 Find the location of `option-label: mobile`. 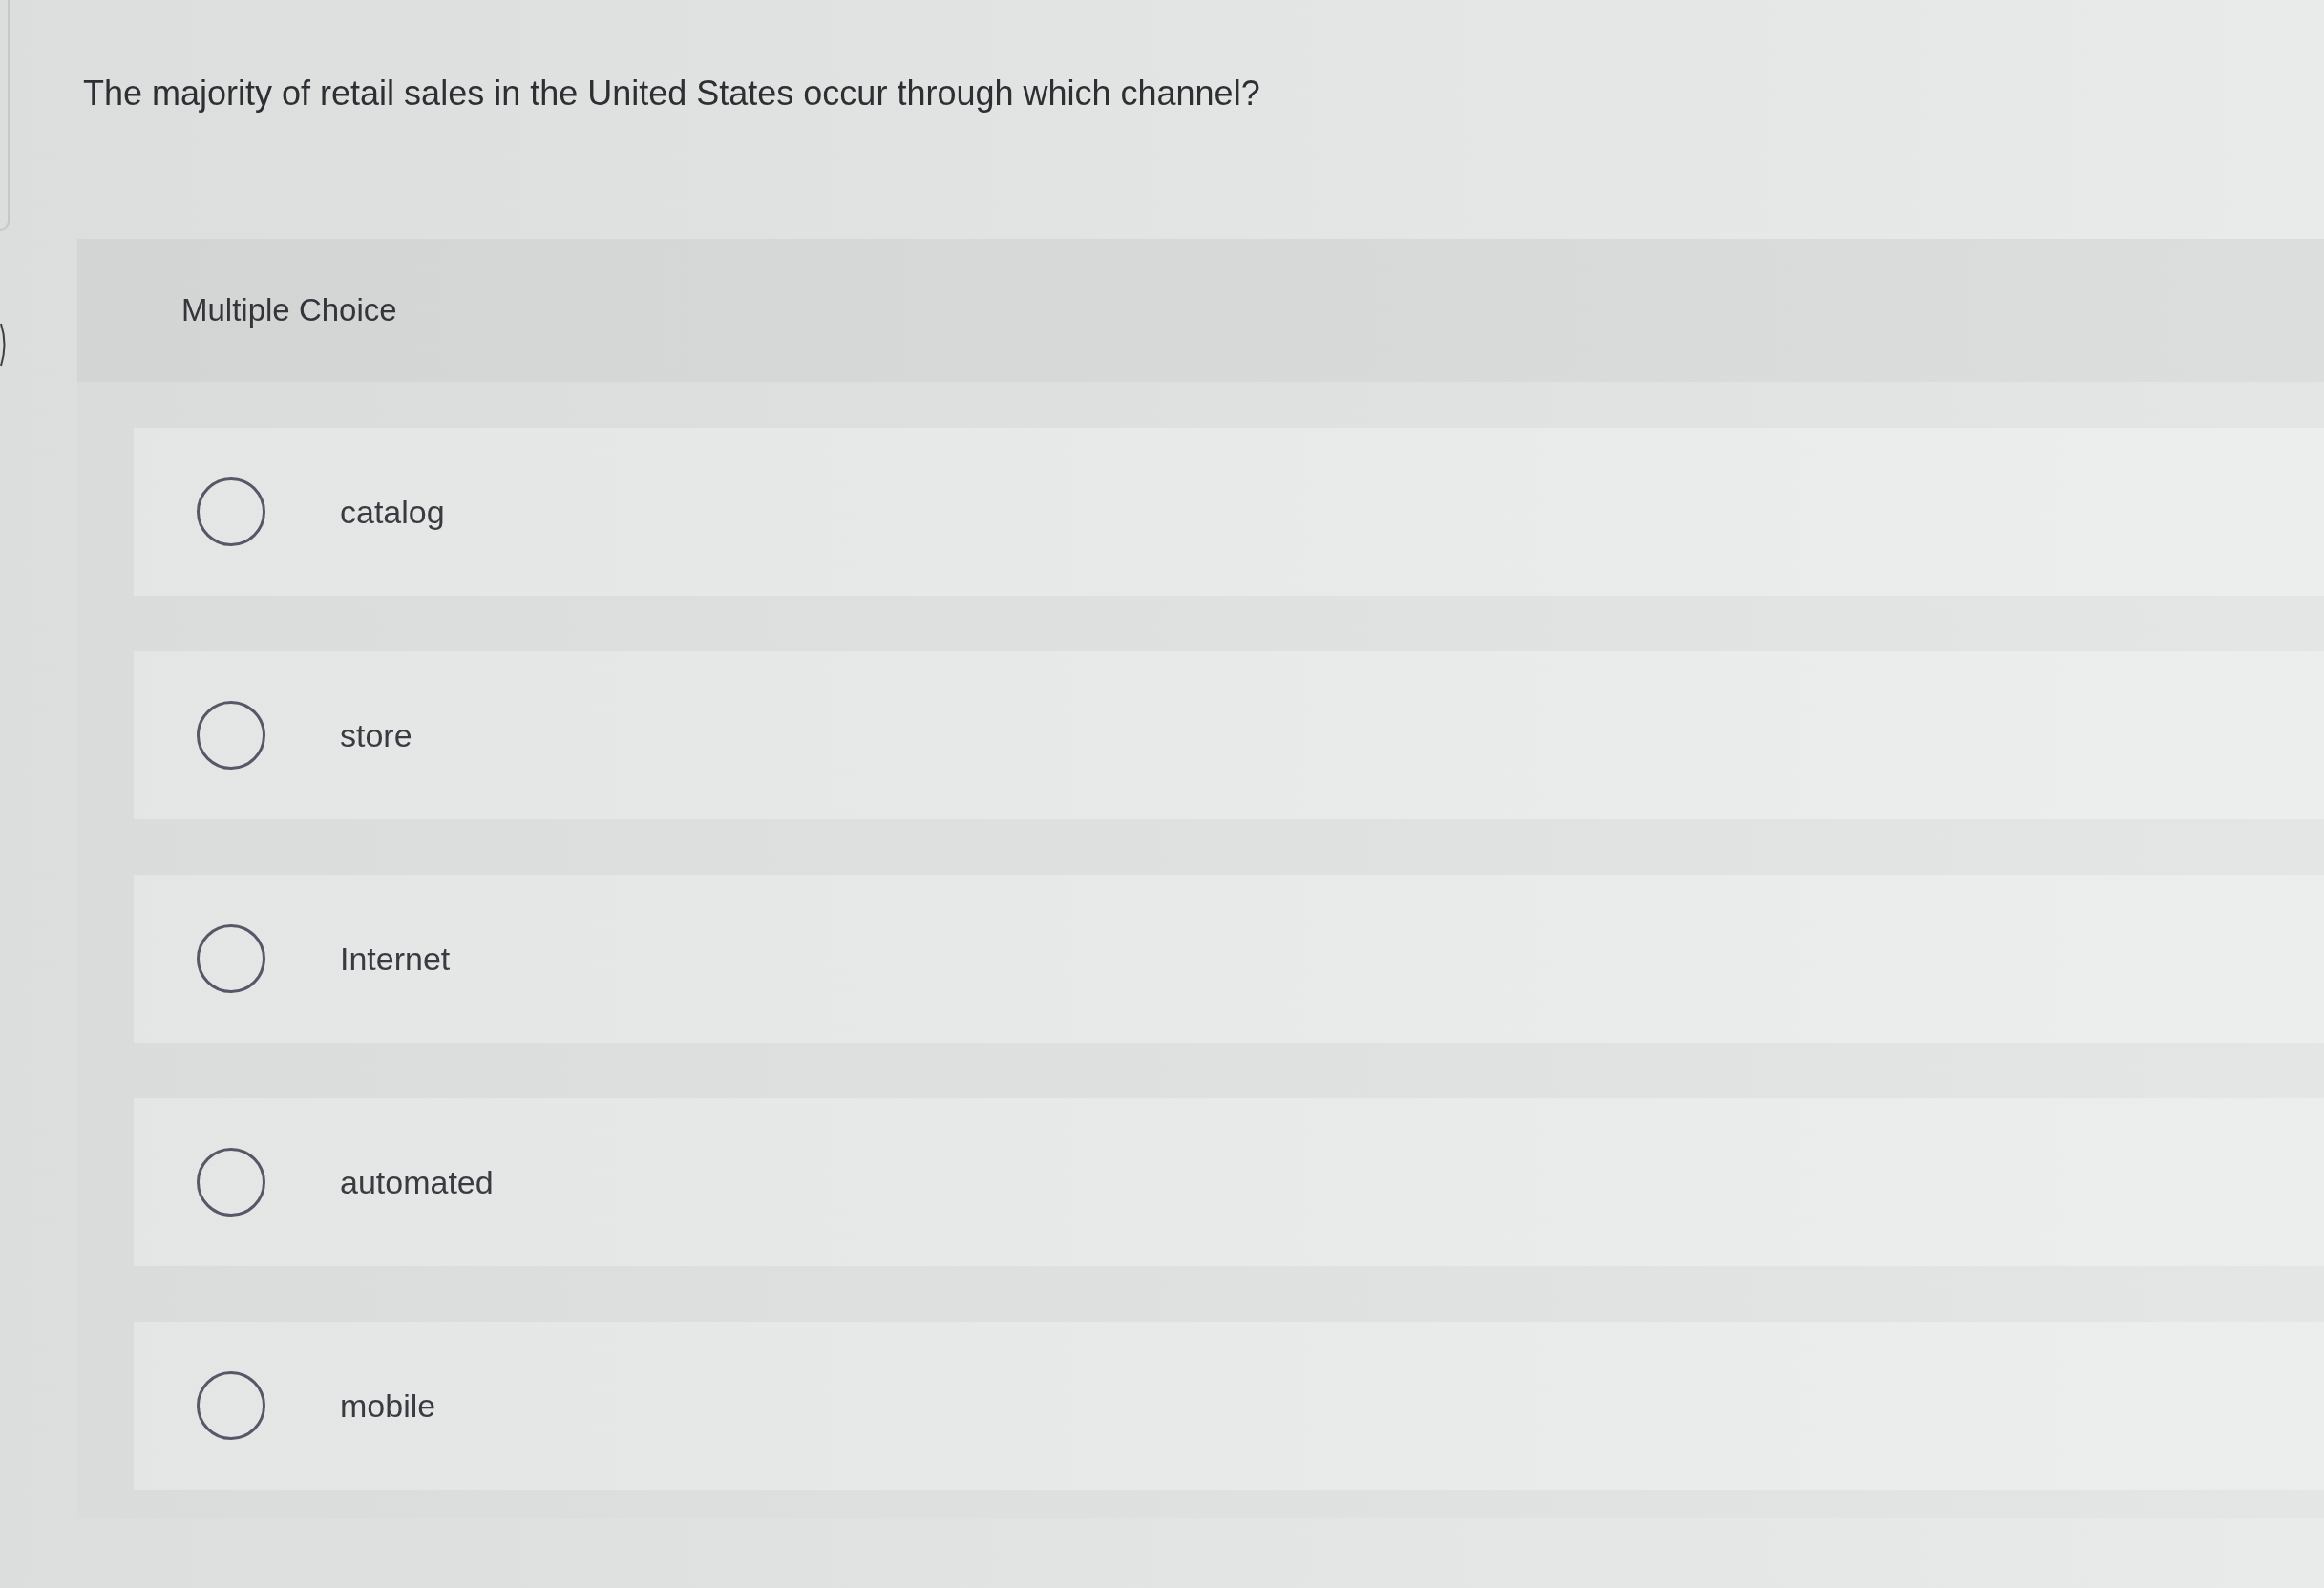

option-label: mobile is located at coordinates (388, 1406).